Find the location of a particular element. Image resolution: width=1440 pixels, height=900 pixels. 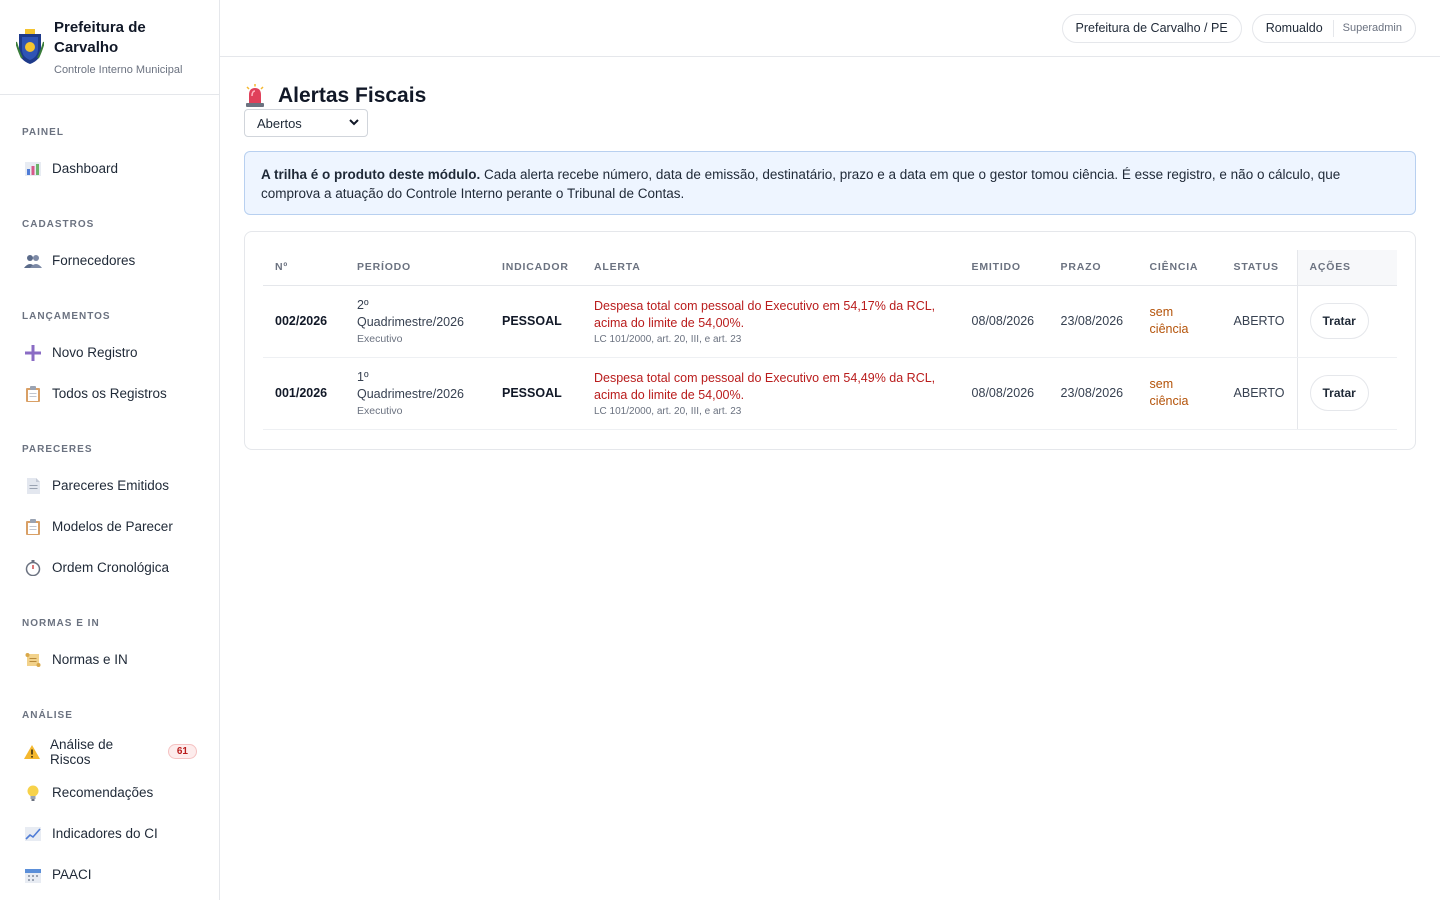

sidebar-item-ordem-cronologica: Ordem Cronológica is located at coordinates (109, 567).